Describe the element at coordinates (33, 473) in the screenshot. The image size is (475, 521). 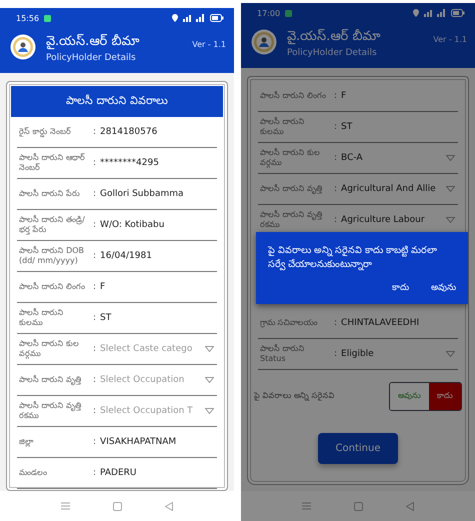
I see `field-label: మండలం` at that location.